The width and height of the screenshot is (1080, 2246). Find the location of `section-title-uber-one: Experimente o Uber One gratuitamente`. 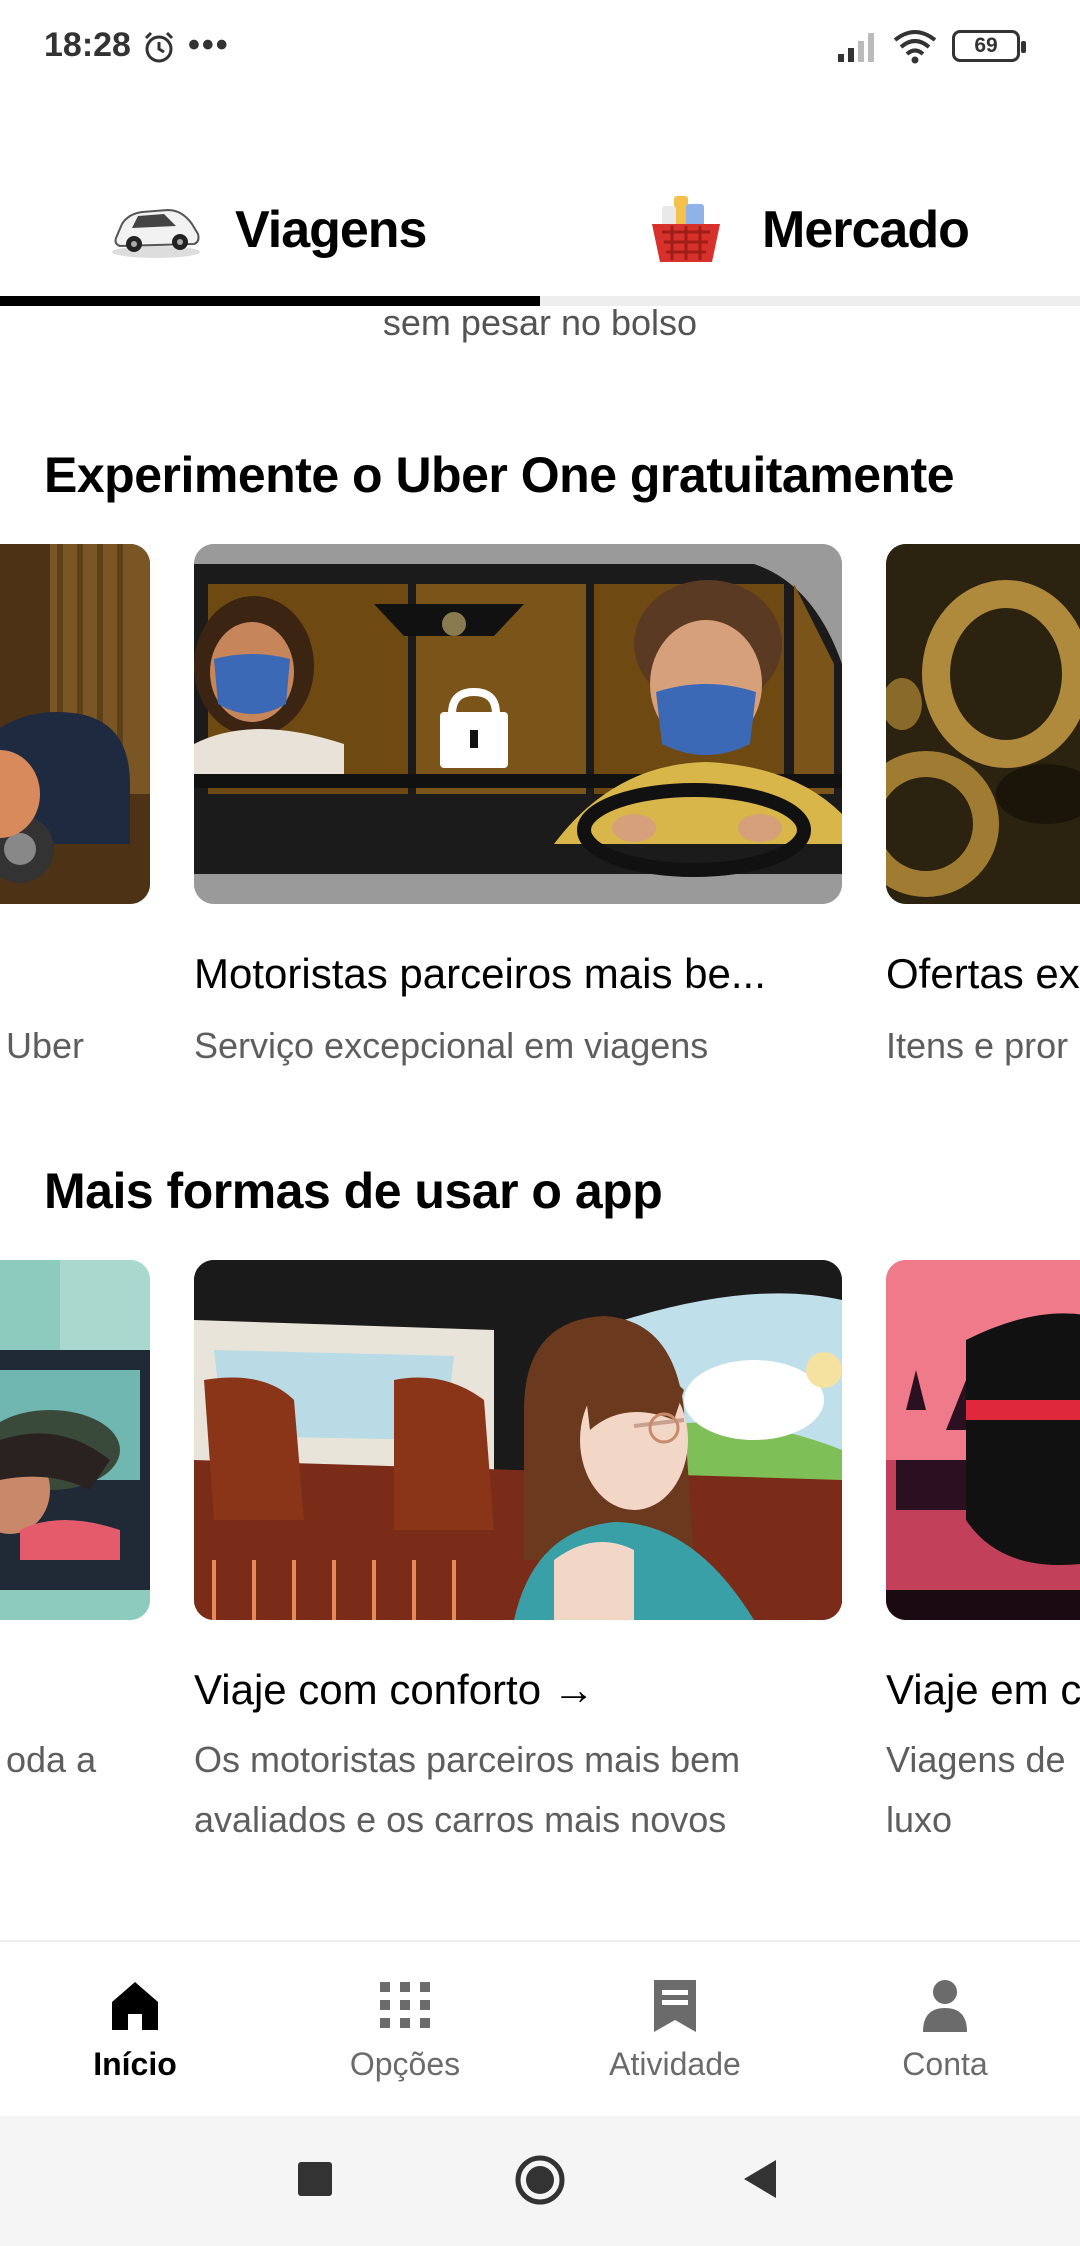

section-title-uber-one: Experimente o Uber One gratuitamente is located at coordinates (499, 475).